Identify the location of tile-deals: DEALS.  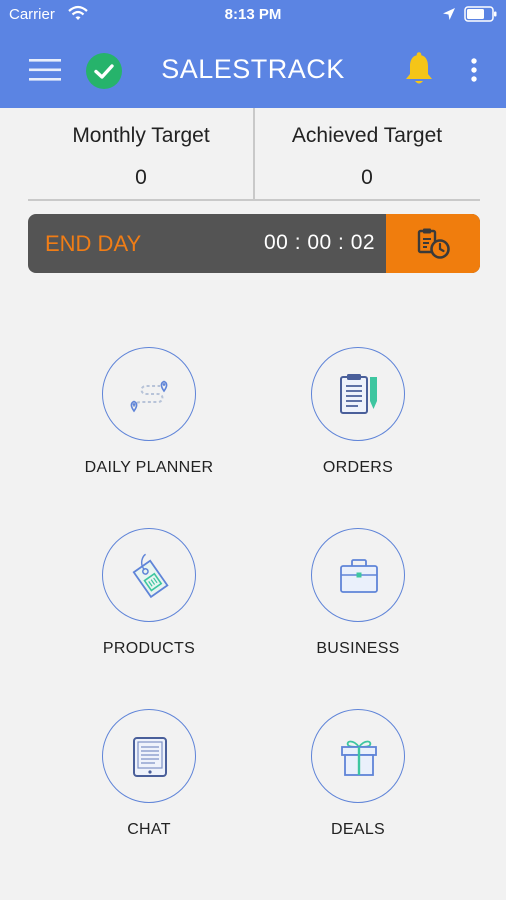
(358, 784).